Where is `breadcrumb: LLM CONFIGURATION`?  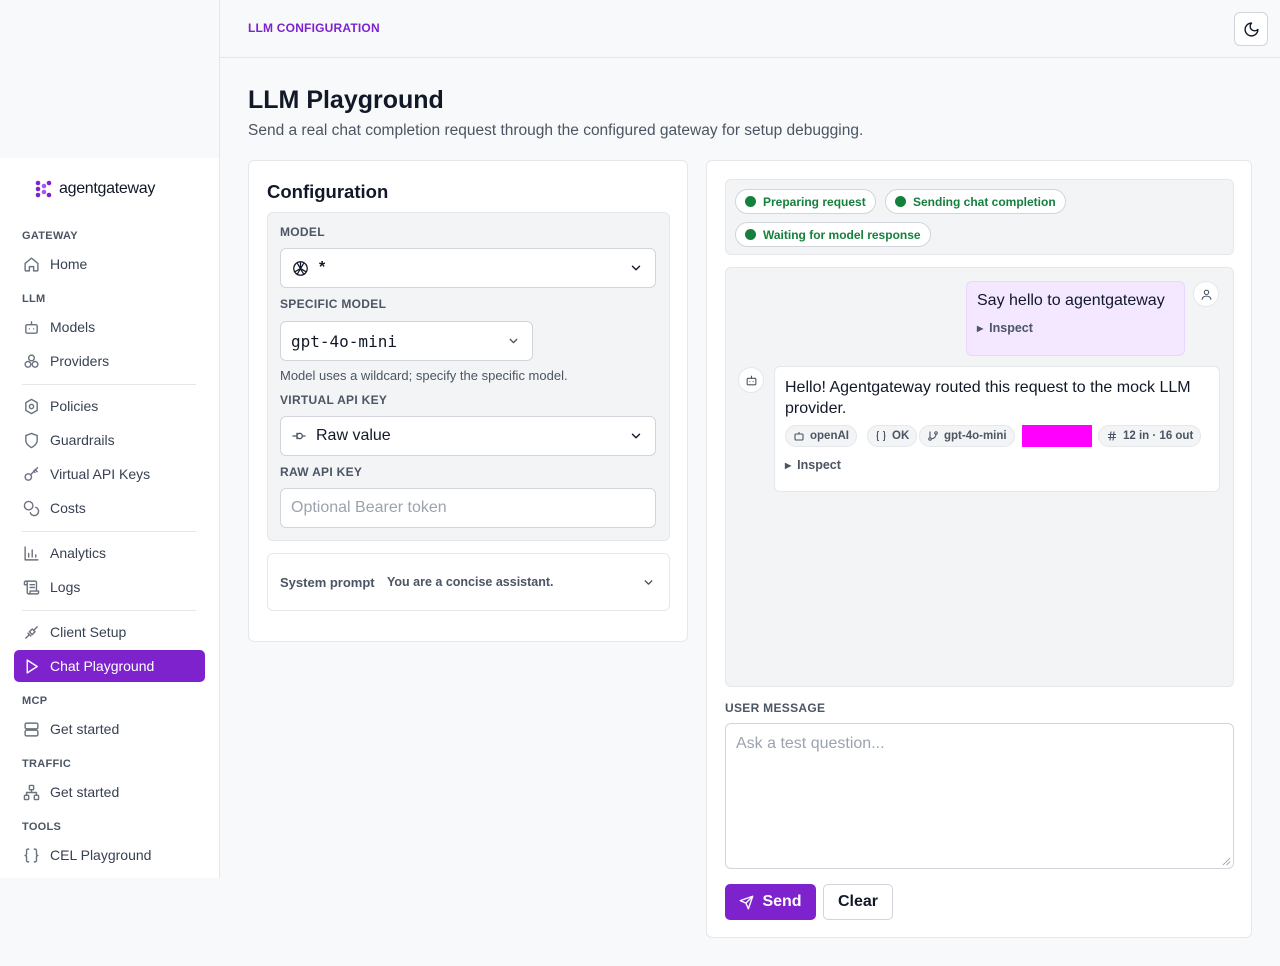
breadcrumb: LLM CONFIGURATION is located at coordinates (314, 28).